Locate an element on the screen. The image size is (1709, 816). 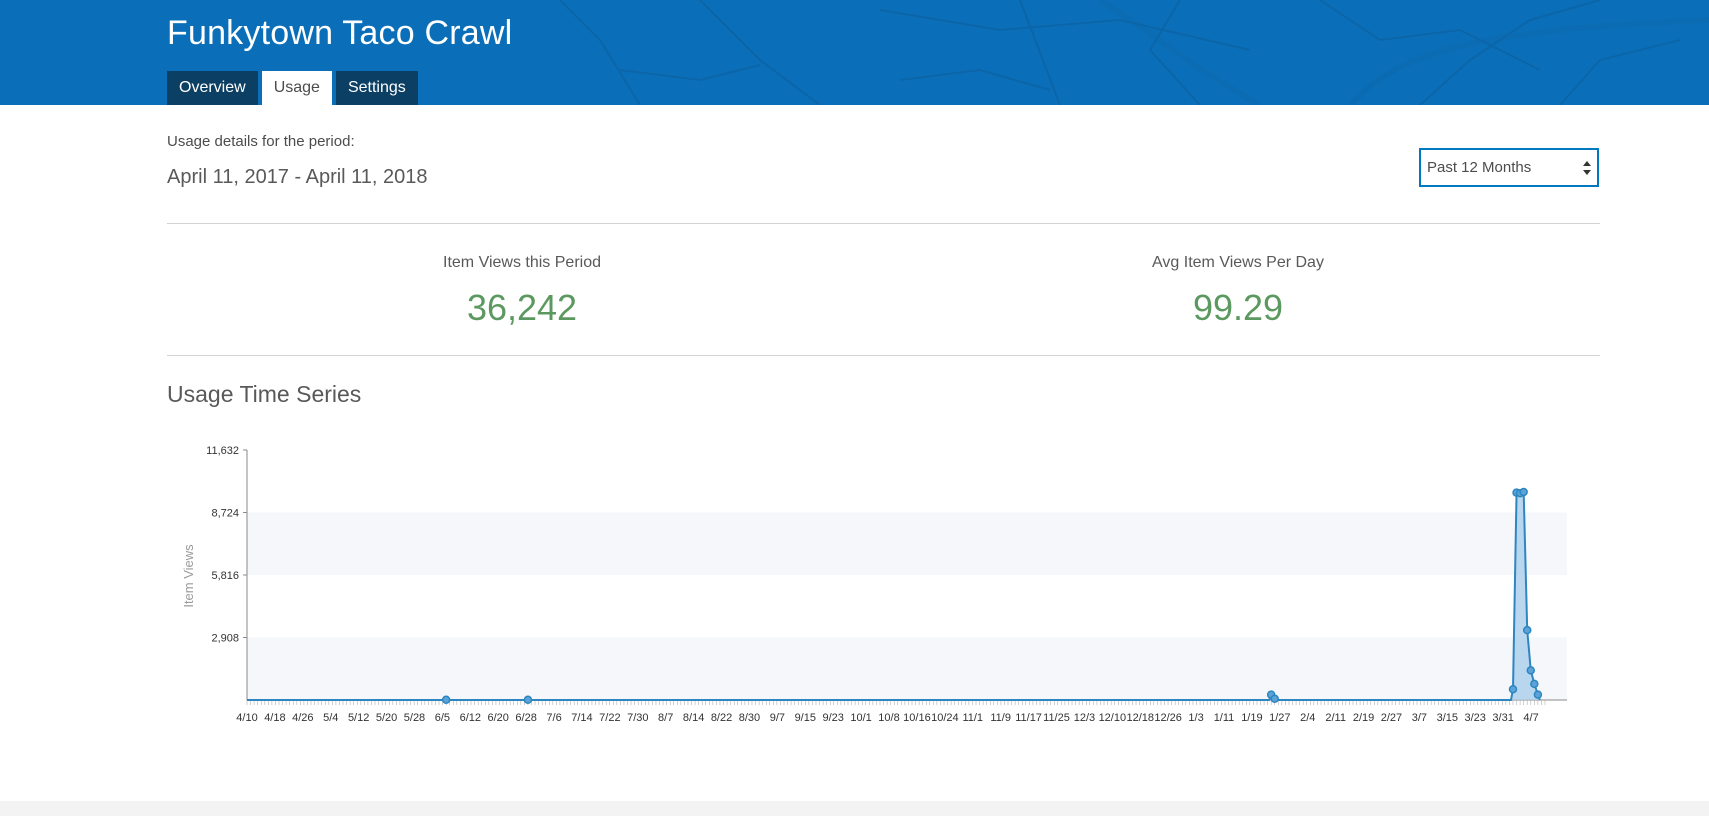
x-tick-label: 8/22 is located at coordinates (721, 718).